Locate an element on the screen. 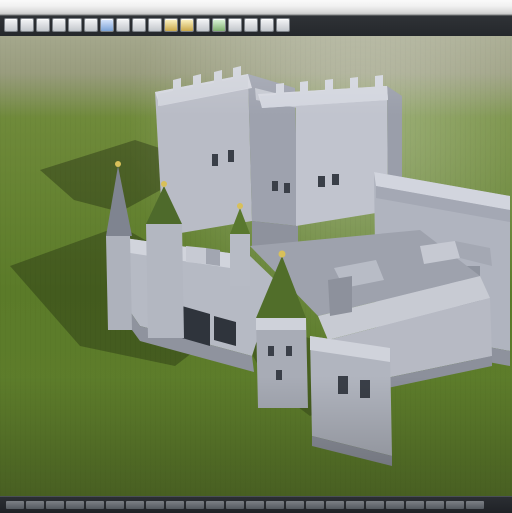  status-segments is located at coordinates (256, 505).